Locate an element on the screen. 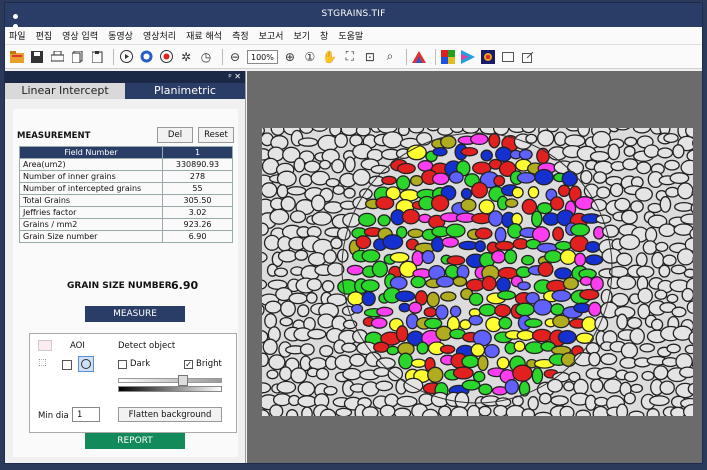 The width and height of the screenshot is (707, 470). hand-icon: ✋ is located at coordinates (330, 57).